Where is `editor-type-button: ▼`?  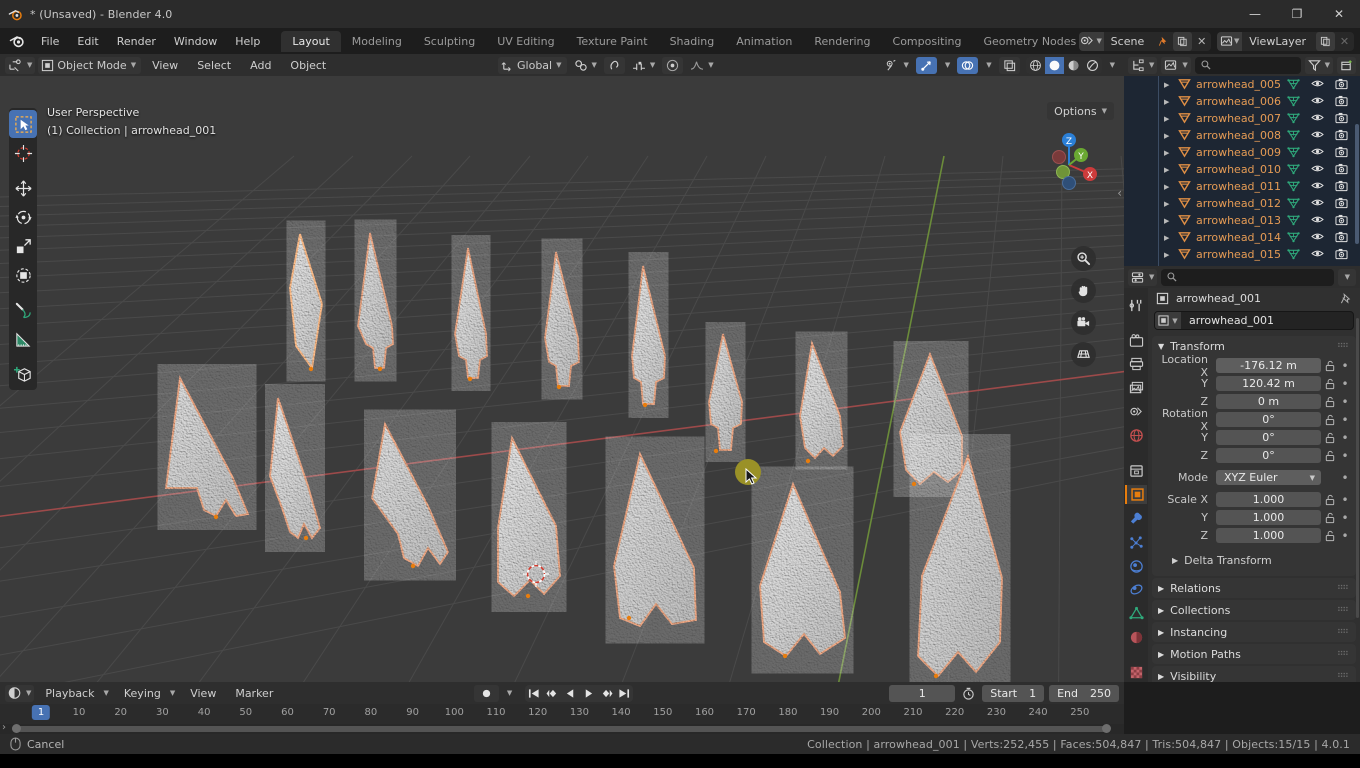 editor-type-button: ▼ is located at coordinates (20, 65).